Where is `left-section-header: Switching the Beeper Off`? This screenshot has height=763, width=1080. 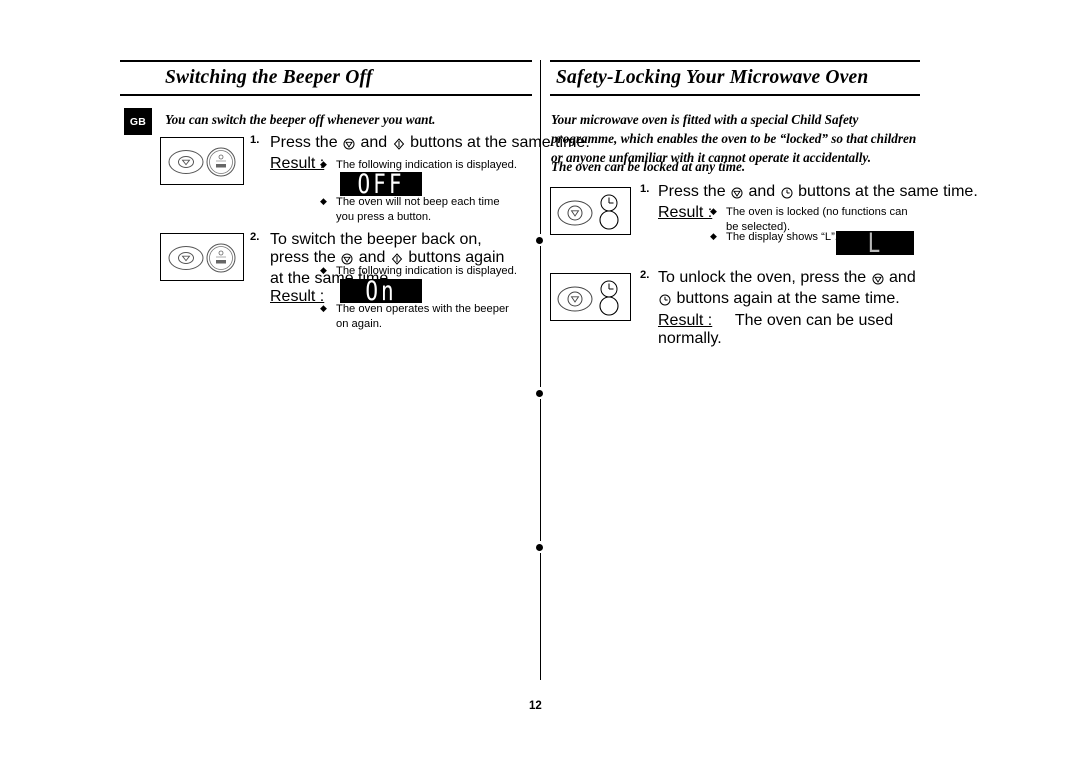 left-section-header: Switching the Beeper Off is located at coordinates (326, 78).